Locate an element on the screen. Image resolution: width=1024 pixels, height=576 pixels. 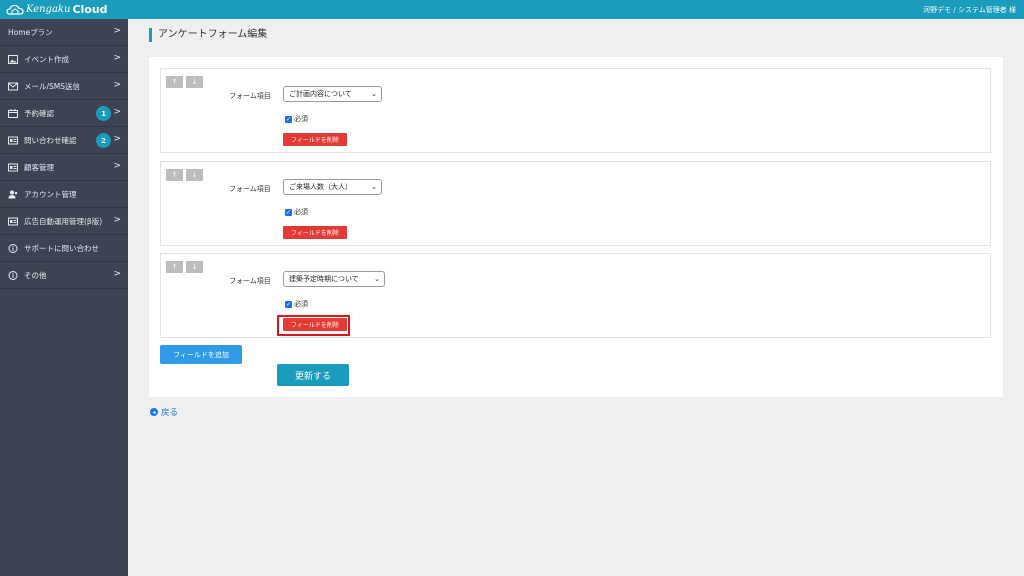
sidebar-item-accounts: アカウント管理 is located at coordinates (64, 194).